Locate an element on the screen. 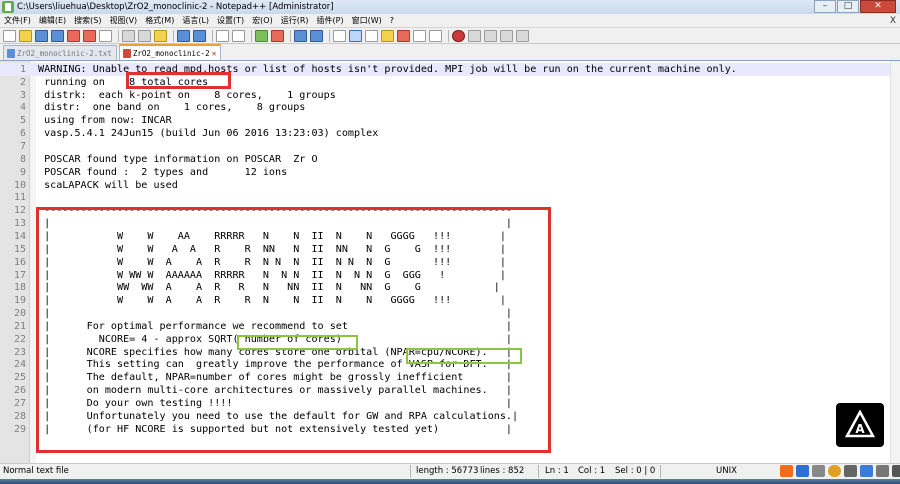 The height and width of the screenshot is (484, 900). paste-icon is located at coordinates (160, 35).